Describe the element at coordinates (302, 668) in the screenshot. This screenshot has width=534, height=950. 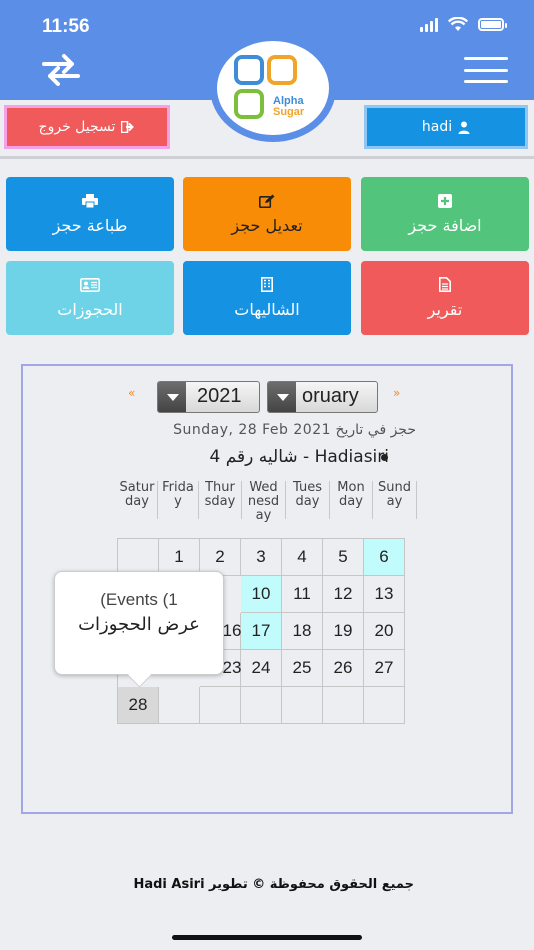
I see `calendar-day: 25` at that location.